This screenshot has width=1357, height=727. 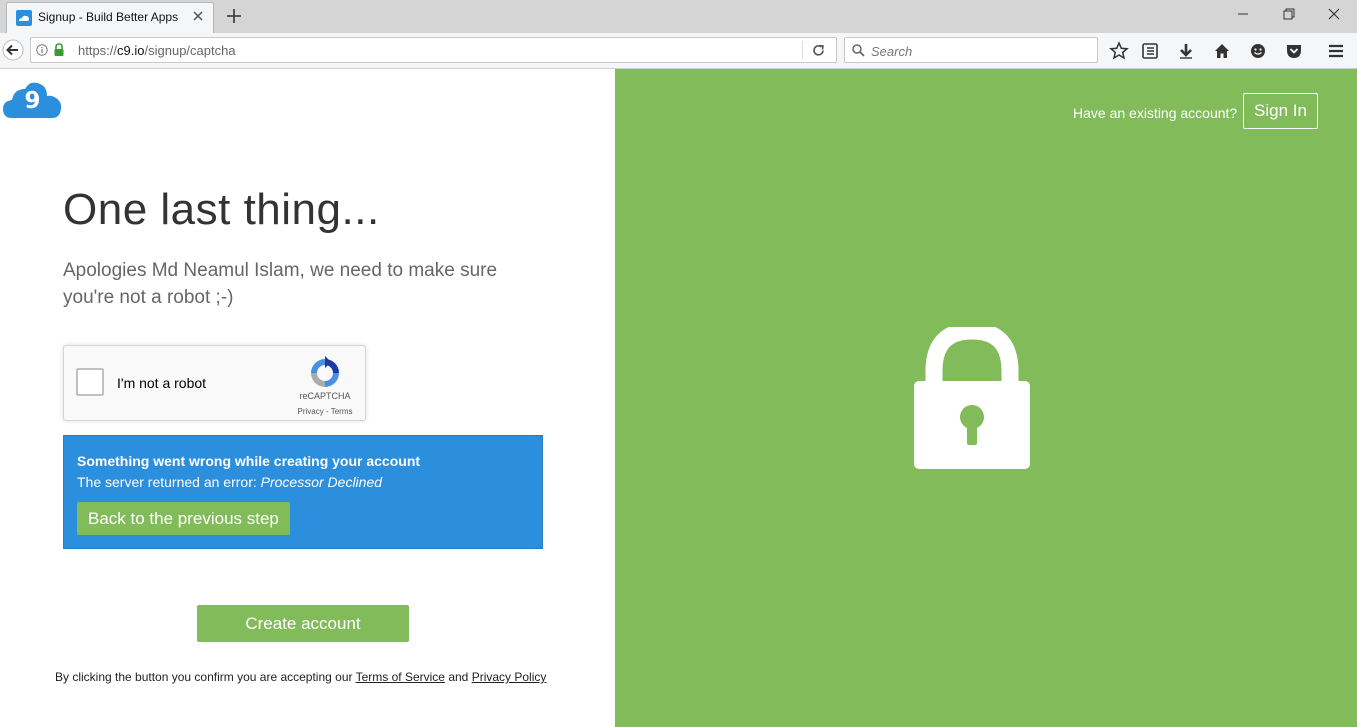 I want to click on home-icon, so click(x=1222, y=51).